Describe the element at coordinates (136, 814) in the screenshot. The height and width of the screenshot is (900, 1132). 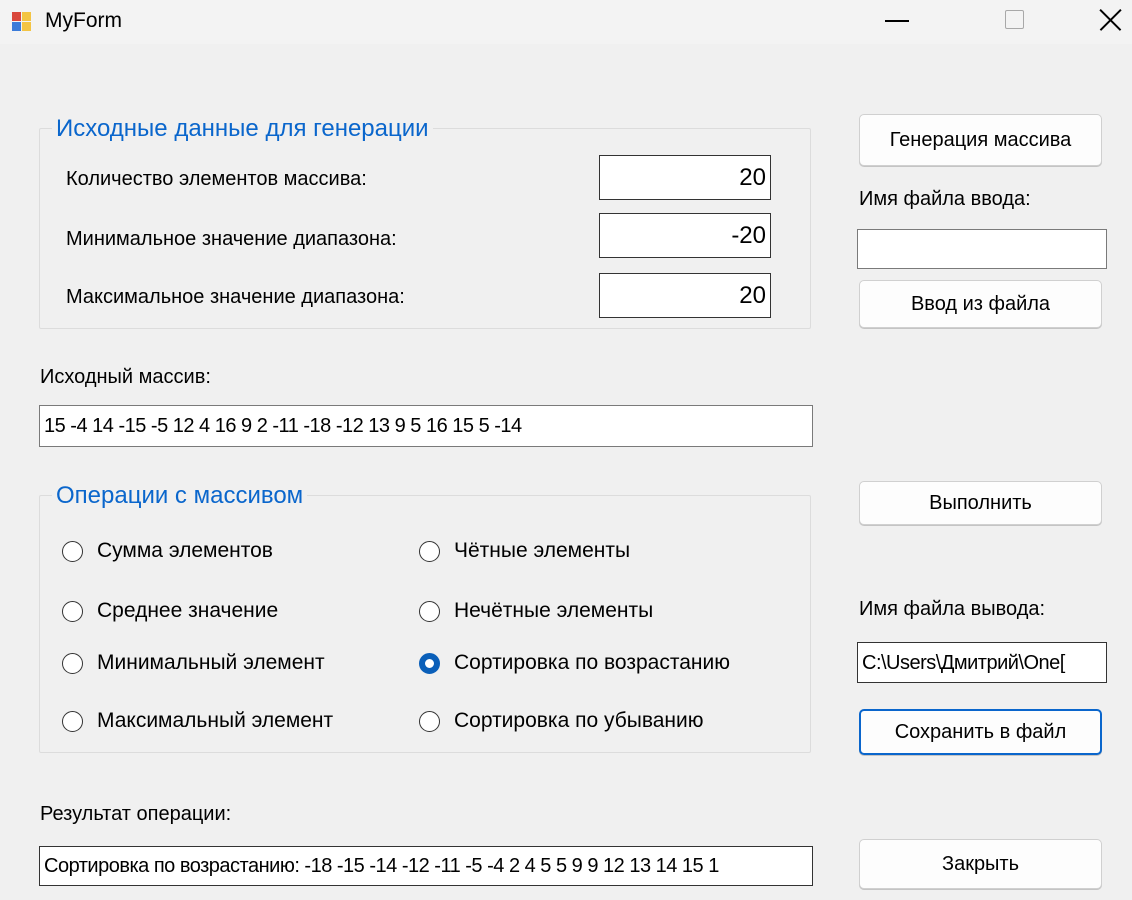
I see `result-label: Результат операции:` at that location.